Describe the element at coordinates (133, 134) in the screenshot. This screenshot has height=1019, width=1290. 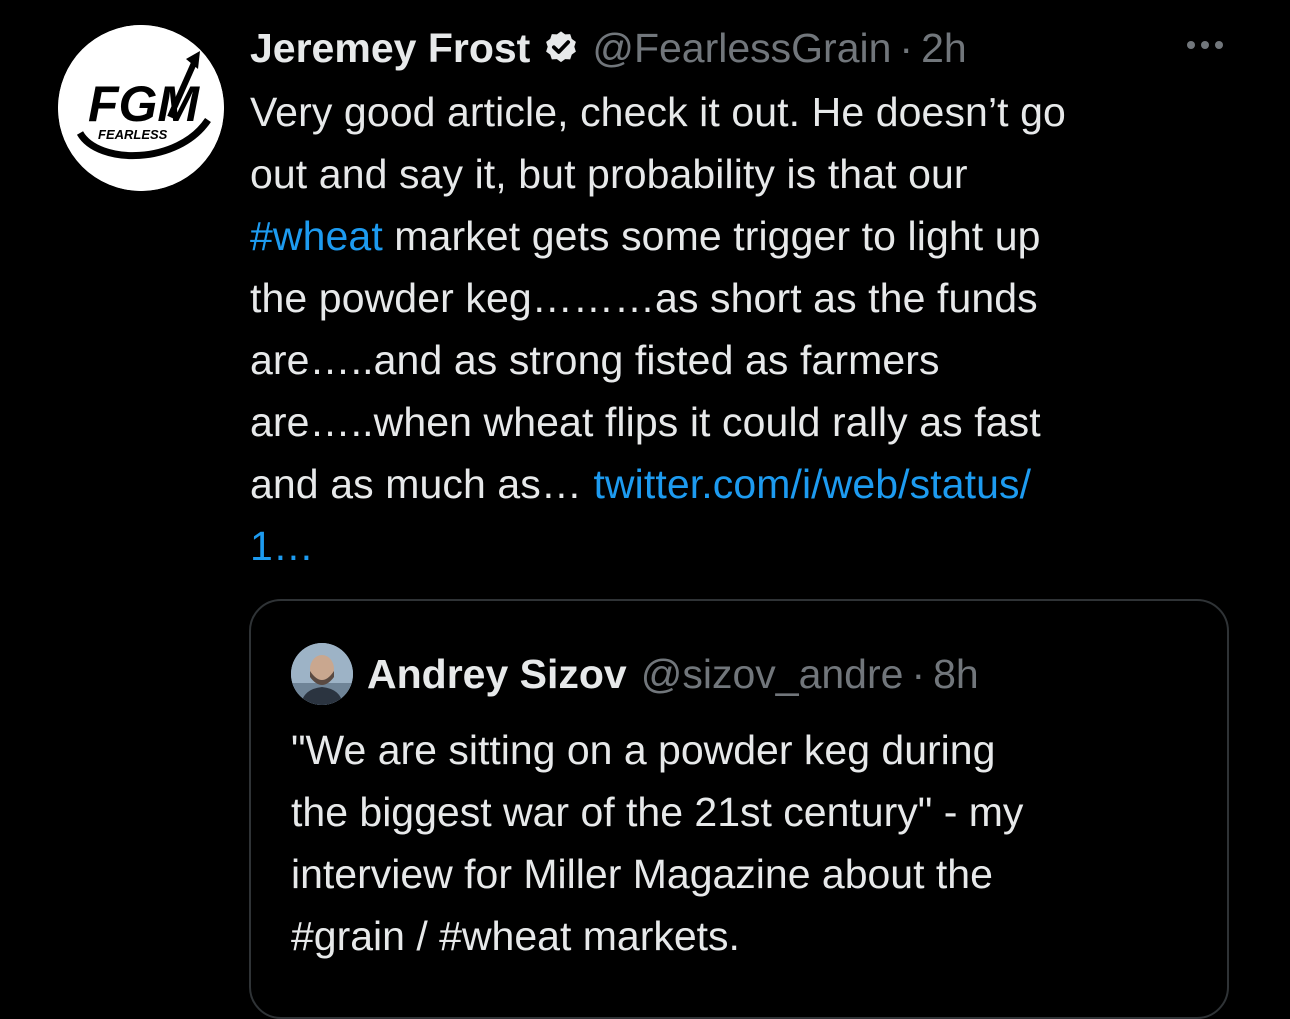
I see `svg-text: FEARLESS` at that location.